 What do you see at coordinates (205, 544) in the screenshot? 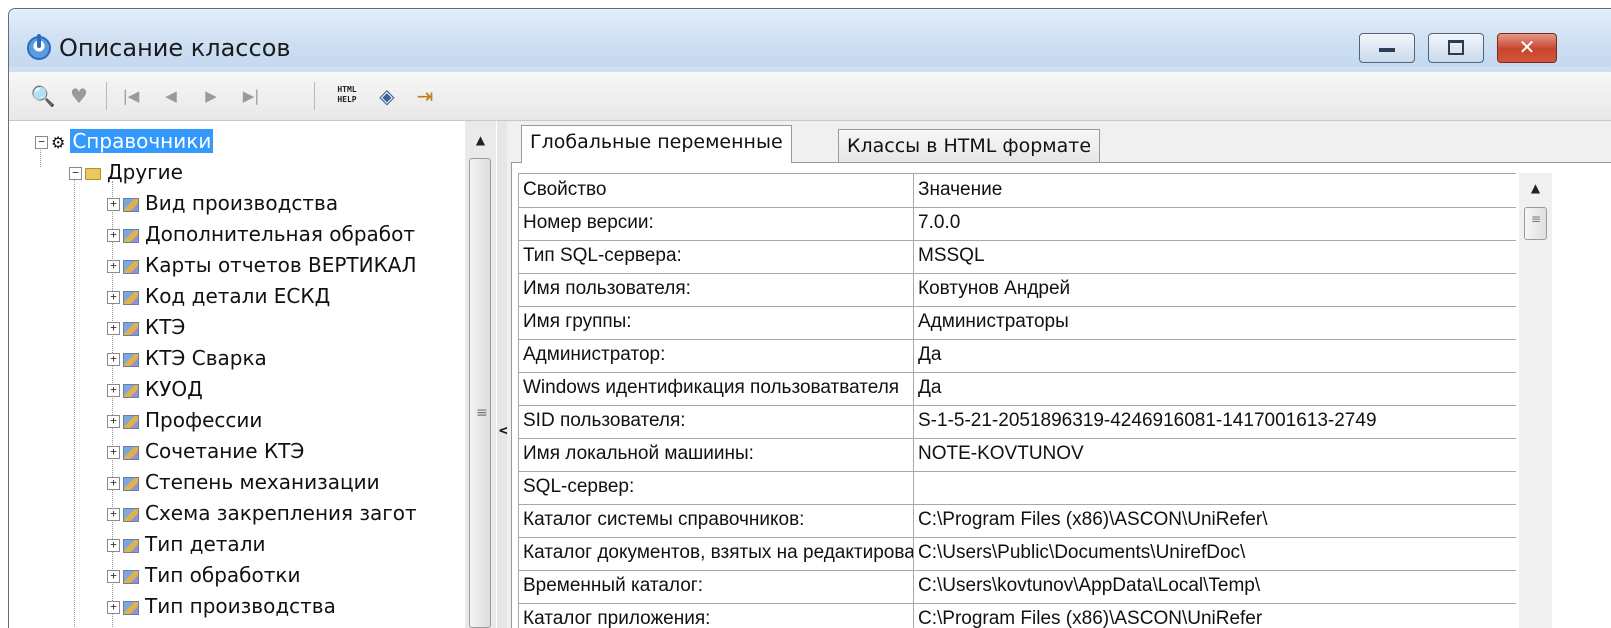
I see `tree-item-label: Тип детали` at bounding box center [205, 544].